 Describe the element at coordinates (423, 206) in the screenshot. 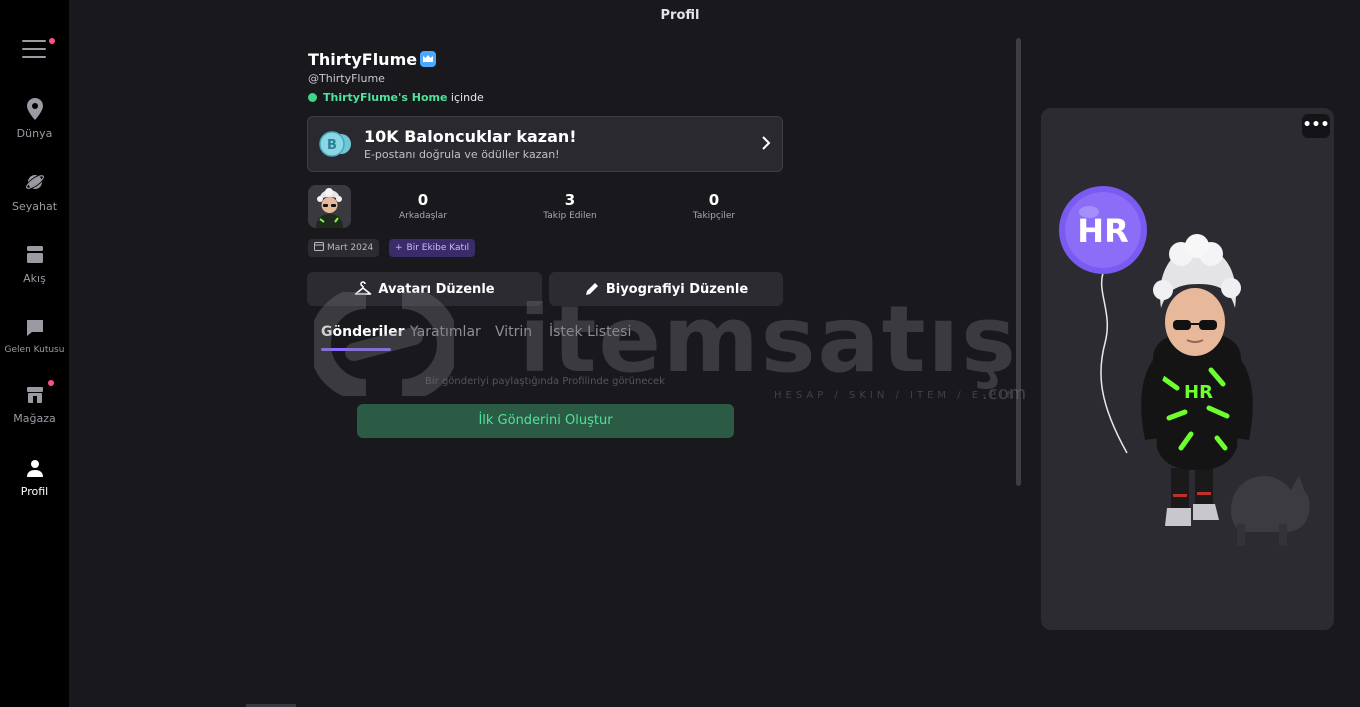

I see `friends-stat: 0 Arkadaşlar` at that location.